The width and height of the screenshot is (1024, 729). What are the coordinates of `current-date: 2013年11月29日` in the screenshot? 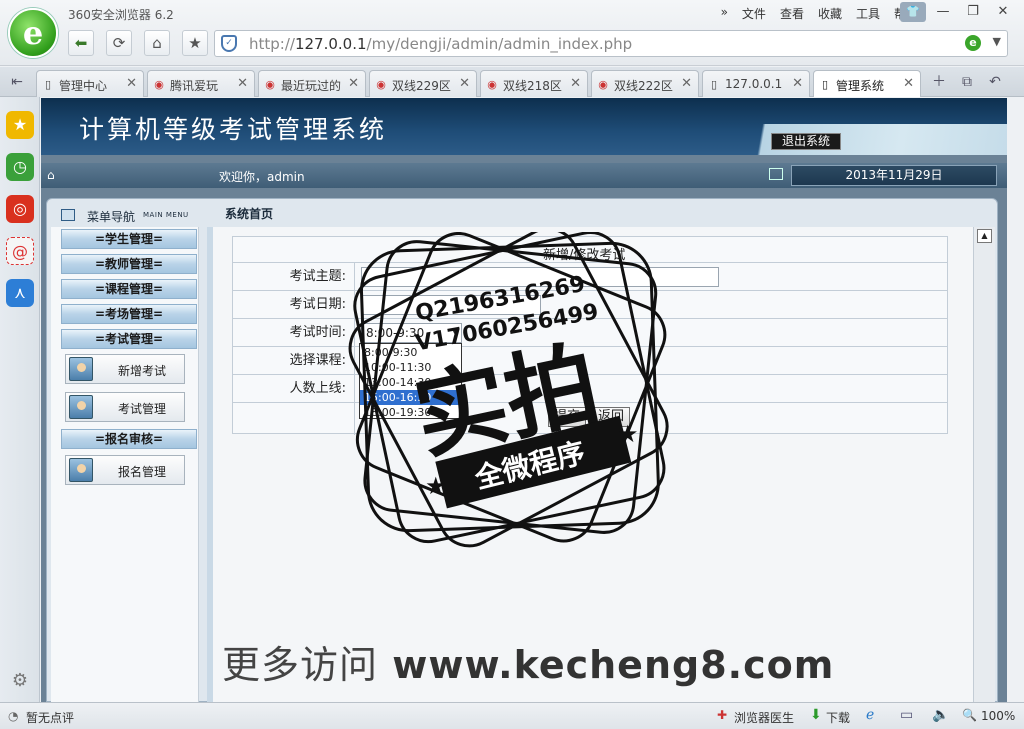 It's located at (894, 175).